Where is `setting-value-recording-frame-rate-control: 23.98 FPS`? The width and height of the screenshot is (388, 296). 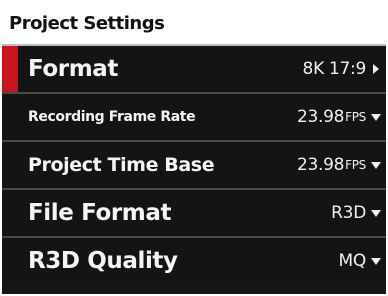 setting-value-recording-frame-rate-control: 23.98 FPS is located at coordinates (339, 117).